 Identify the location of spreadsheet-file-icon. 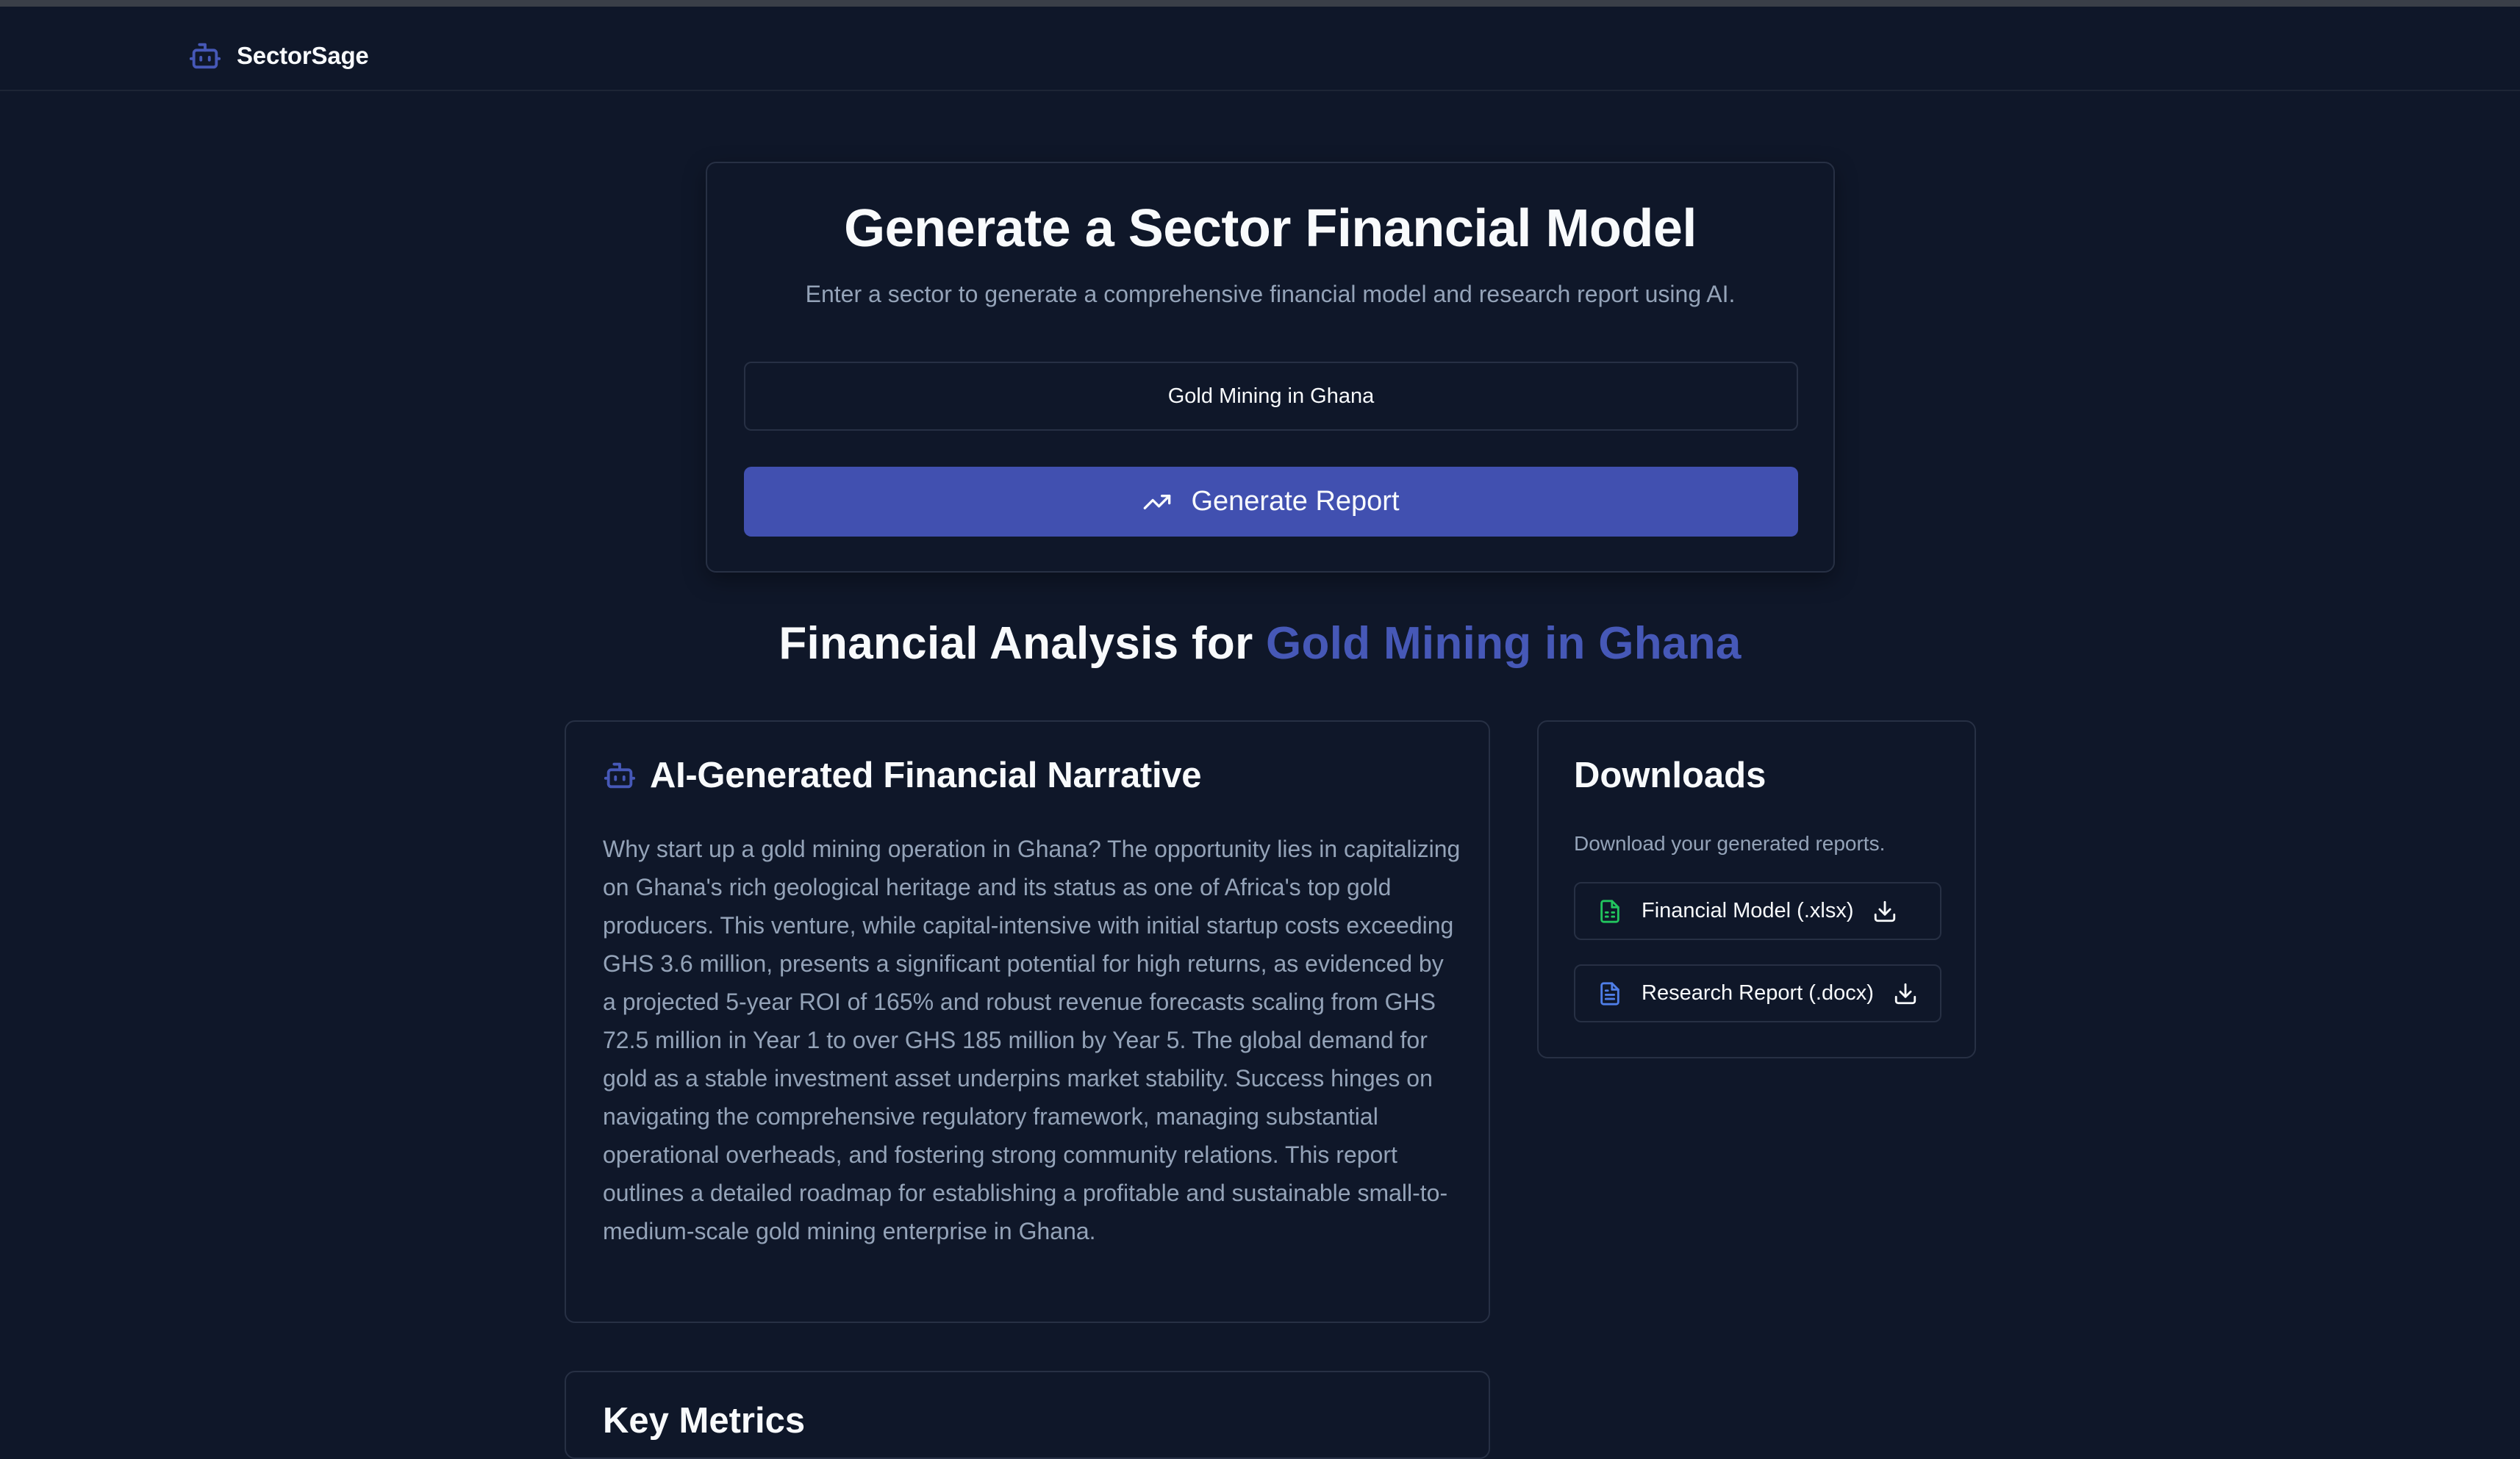
(1609, 911).